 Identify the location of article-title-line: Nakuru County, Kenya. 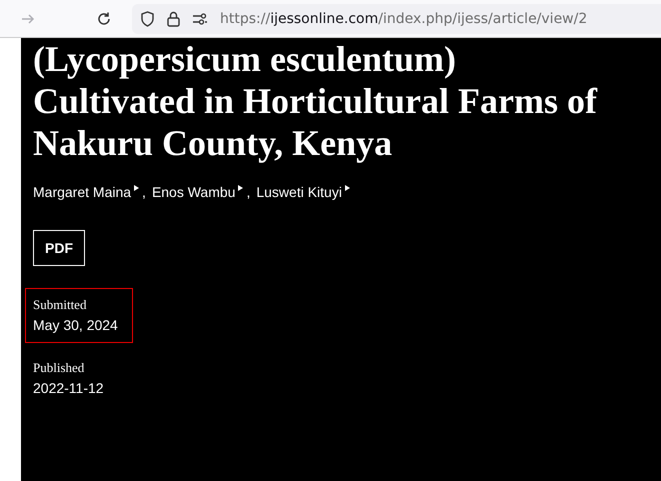
(213, 143).